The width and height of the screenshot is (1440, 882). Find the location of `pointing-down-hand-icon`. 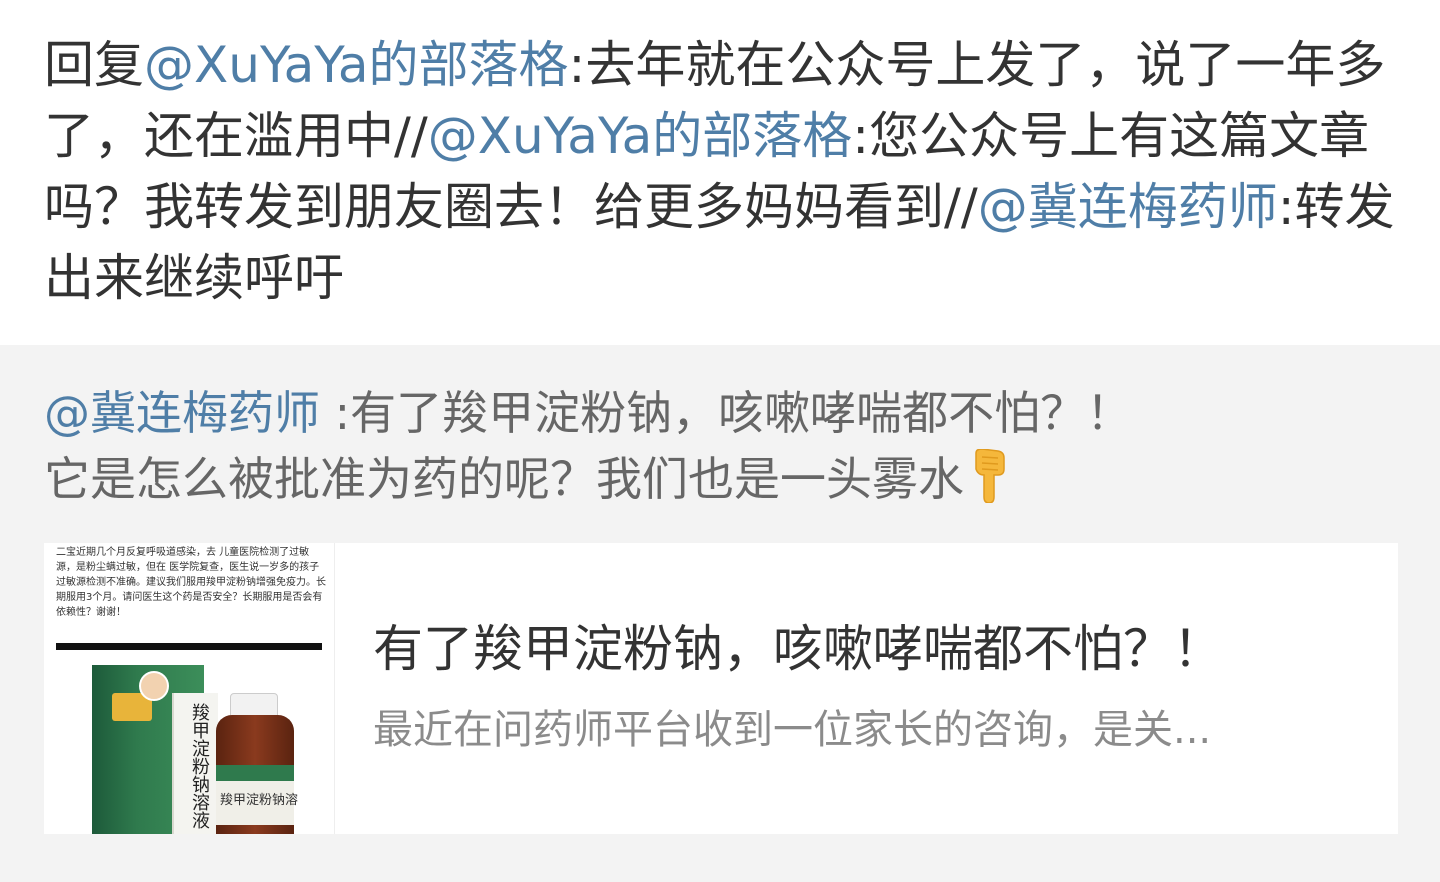

pointing-down-hand-icon is located at coordinates (989, 476).